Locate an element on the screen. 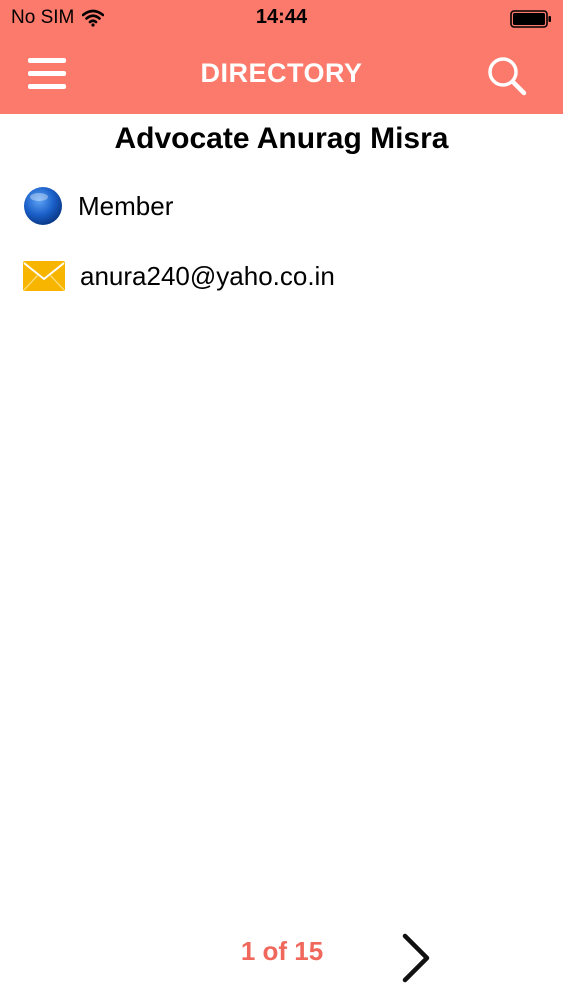  email-link: anura240@yaho.co.in is located at coordinates (207, 276).